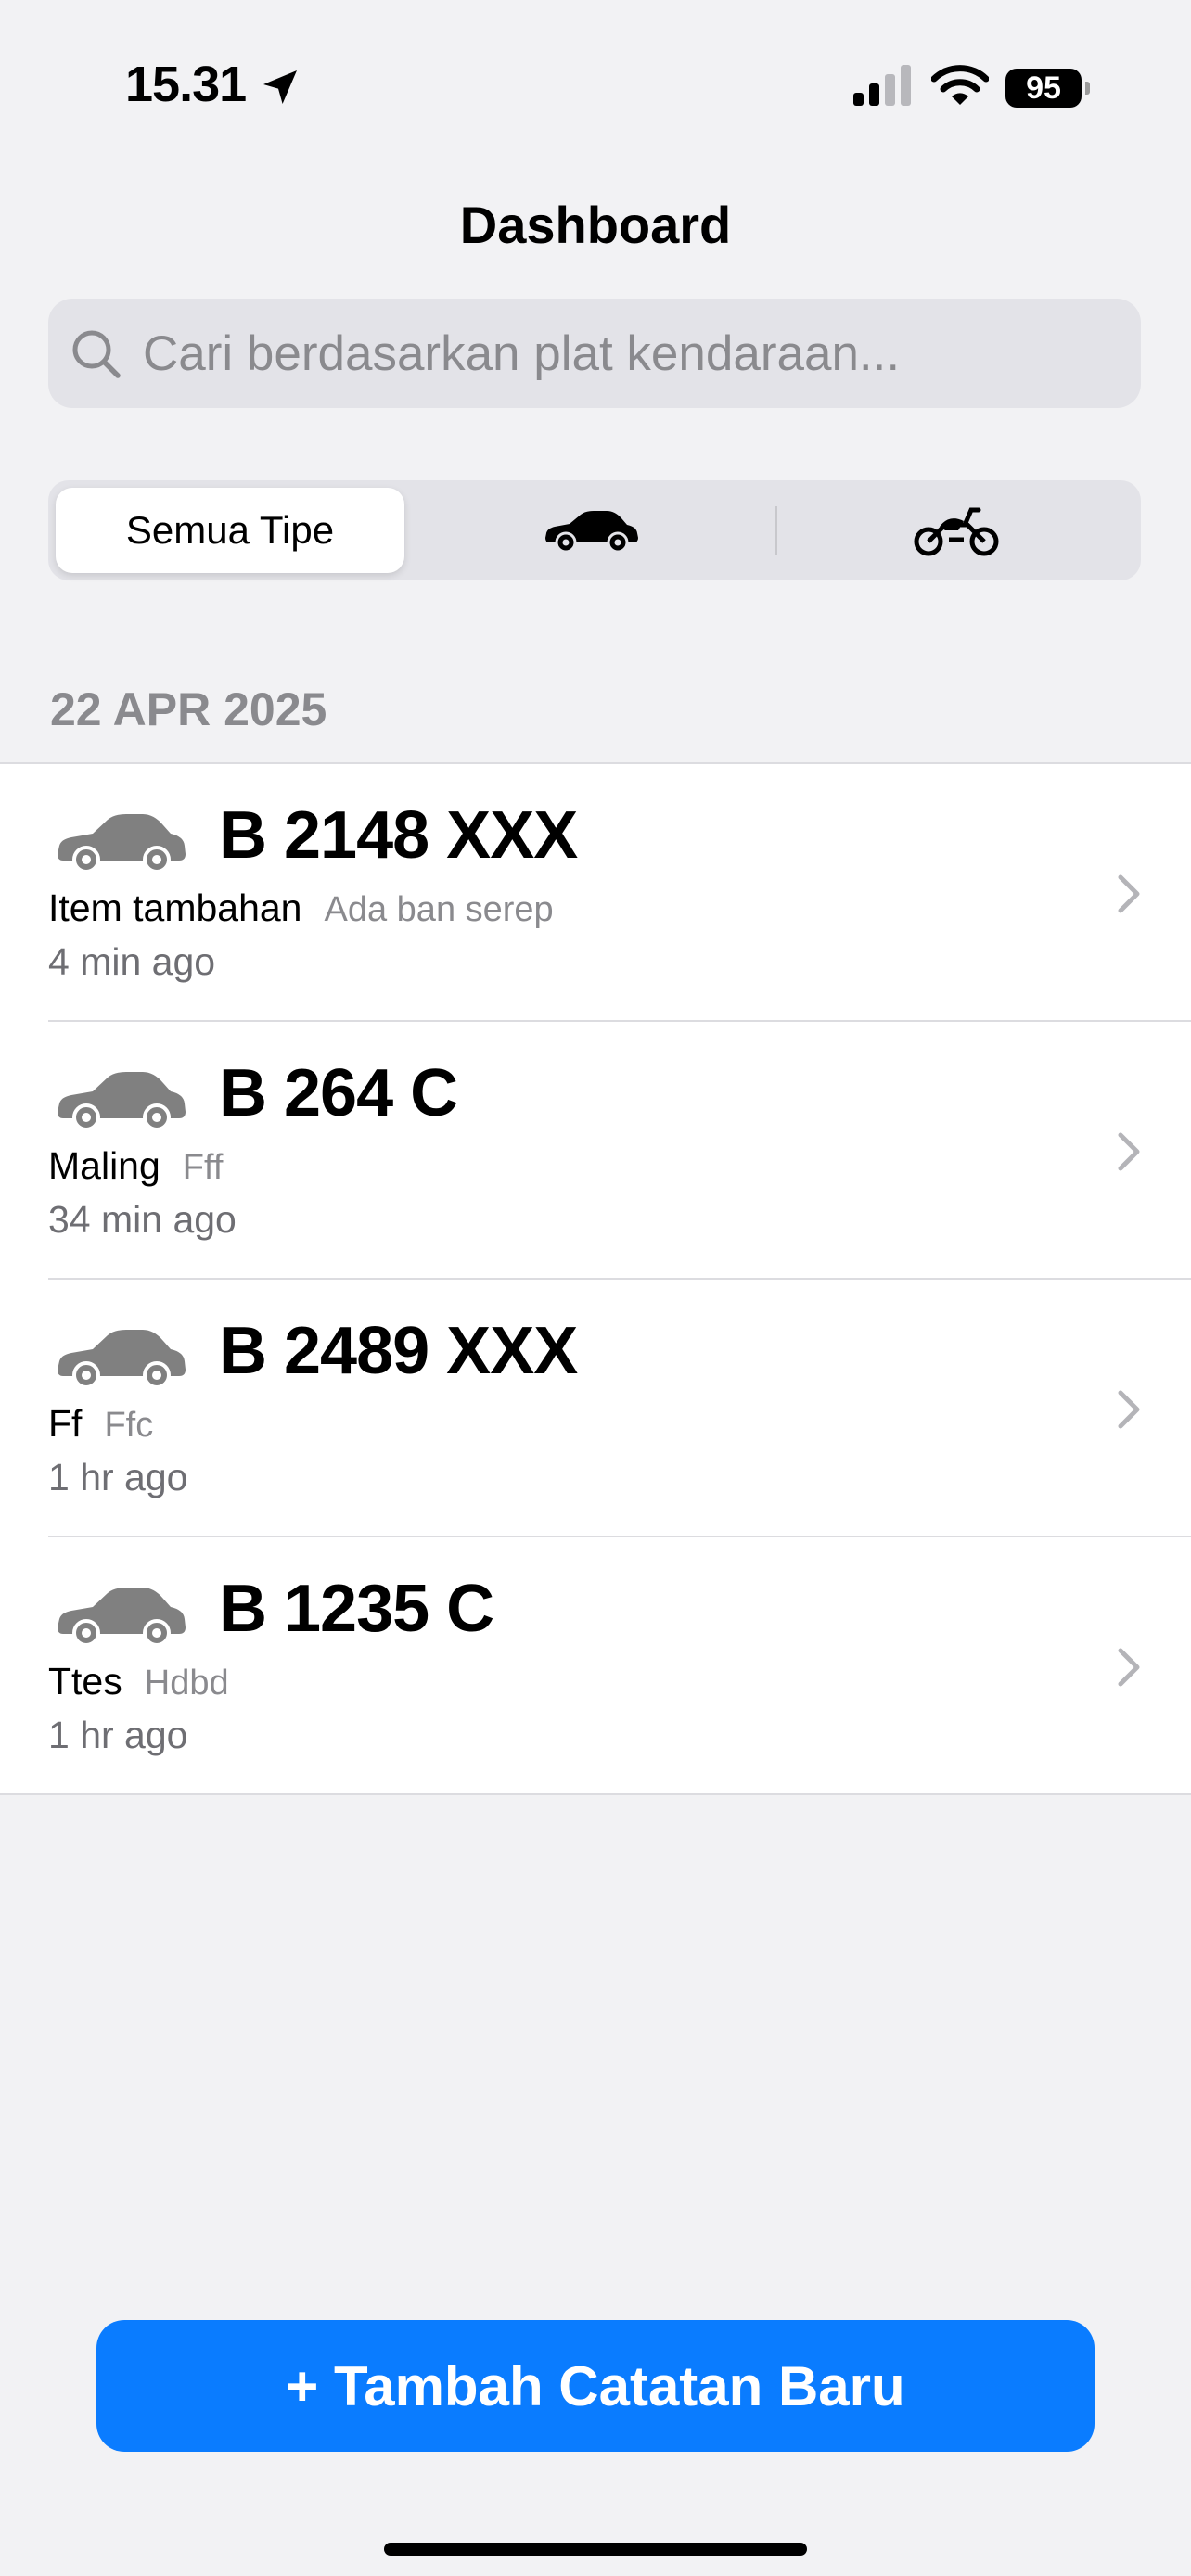 This screenshot has height=2576, width=1191. I want to click on section-date-header: 22 APR 2025, so click(188, 709).